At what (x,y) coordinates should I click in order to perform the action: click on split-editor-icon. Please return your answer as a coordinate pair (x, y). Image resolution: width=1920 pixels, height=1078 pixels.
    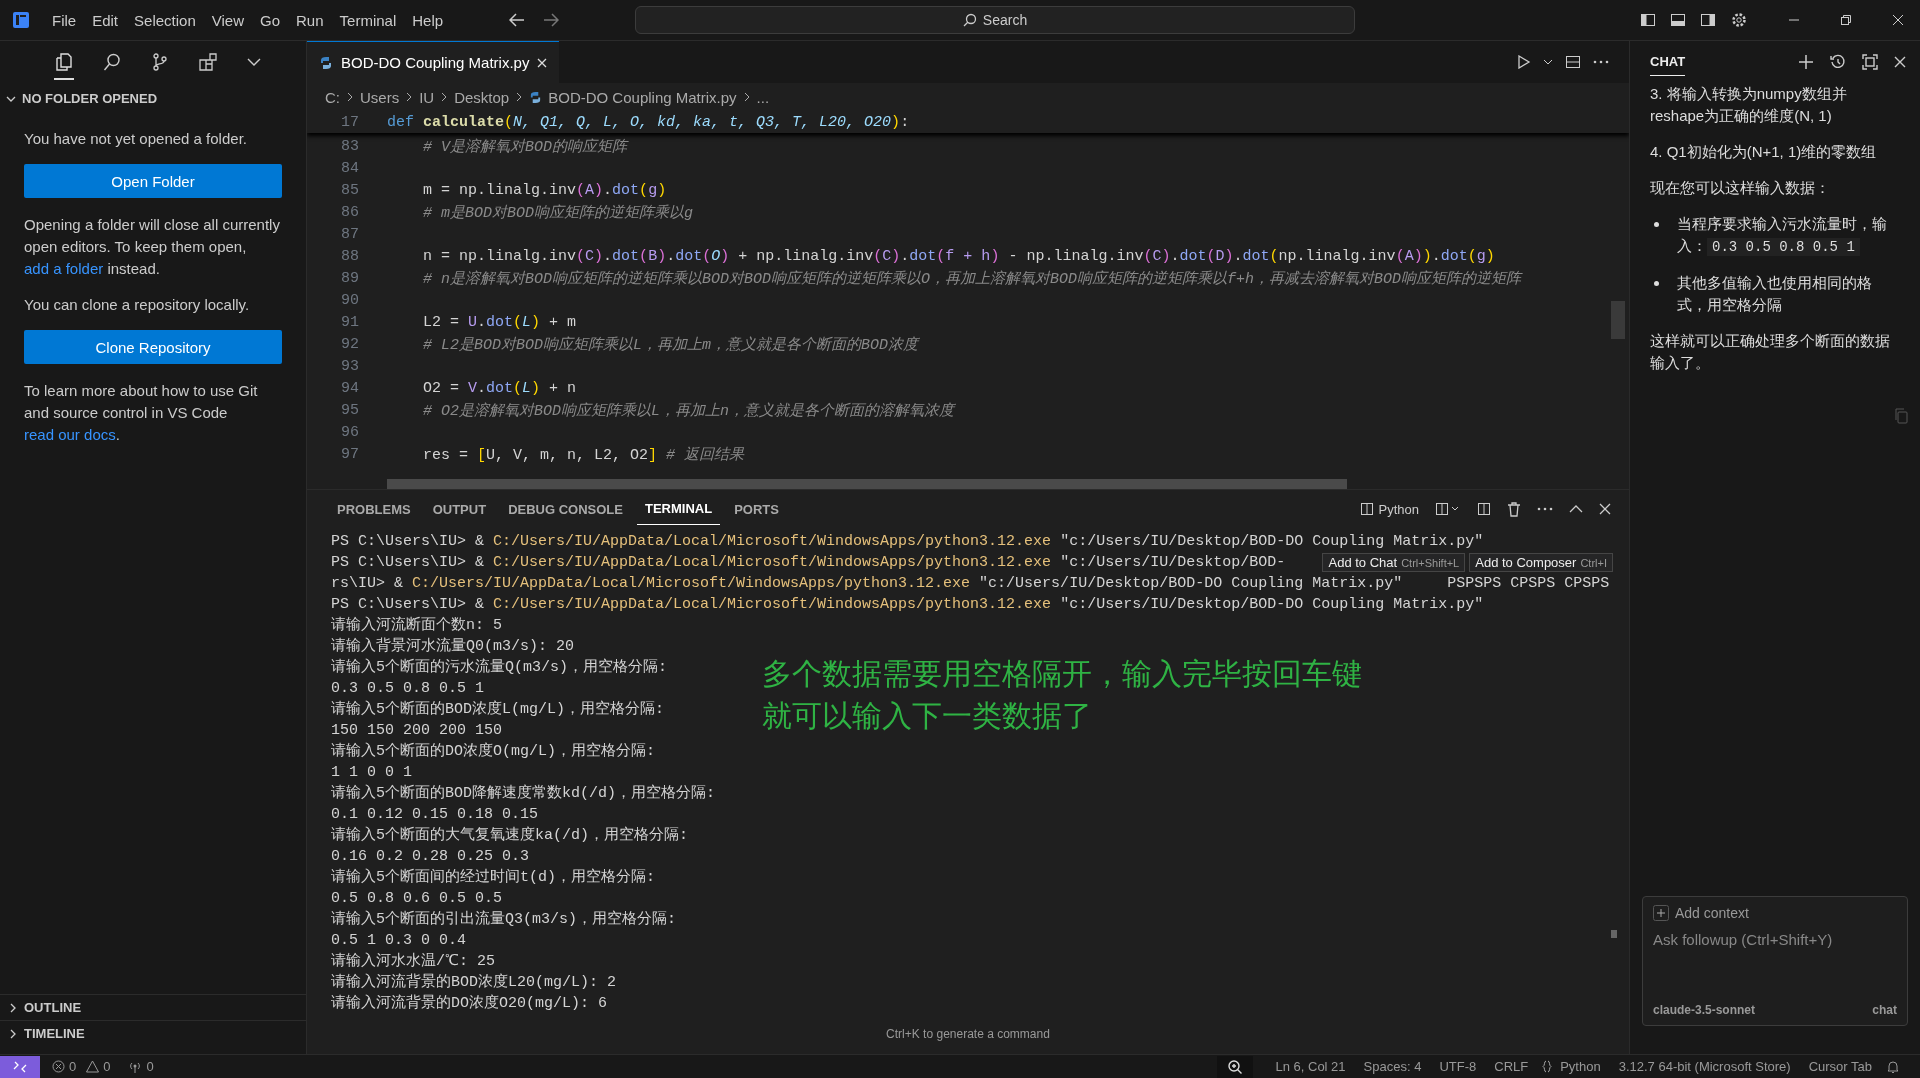
    Looking at the image, I should click on (1573, 62).